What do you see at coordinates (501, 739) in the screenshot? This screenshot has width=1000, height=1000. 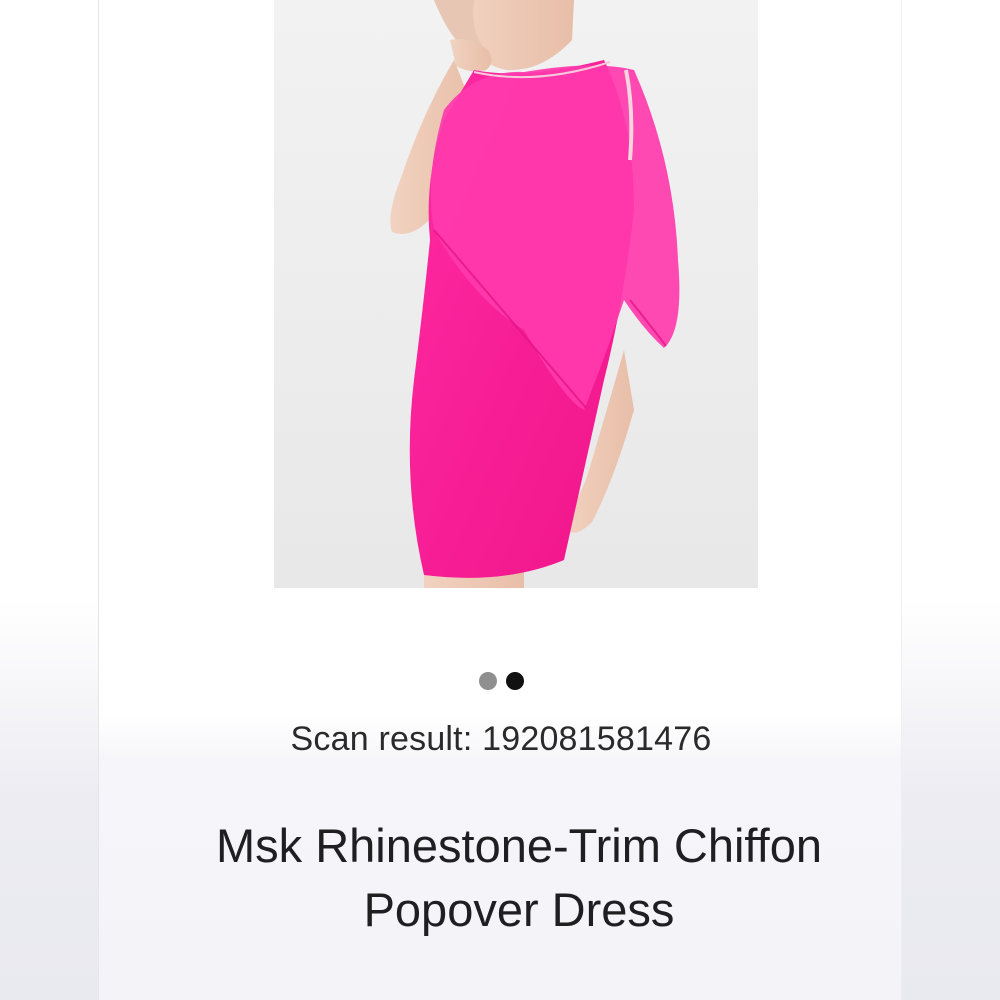 I see `scan-result-text: Scan result: 192081581476` at bounding box center [501, 739].